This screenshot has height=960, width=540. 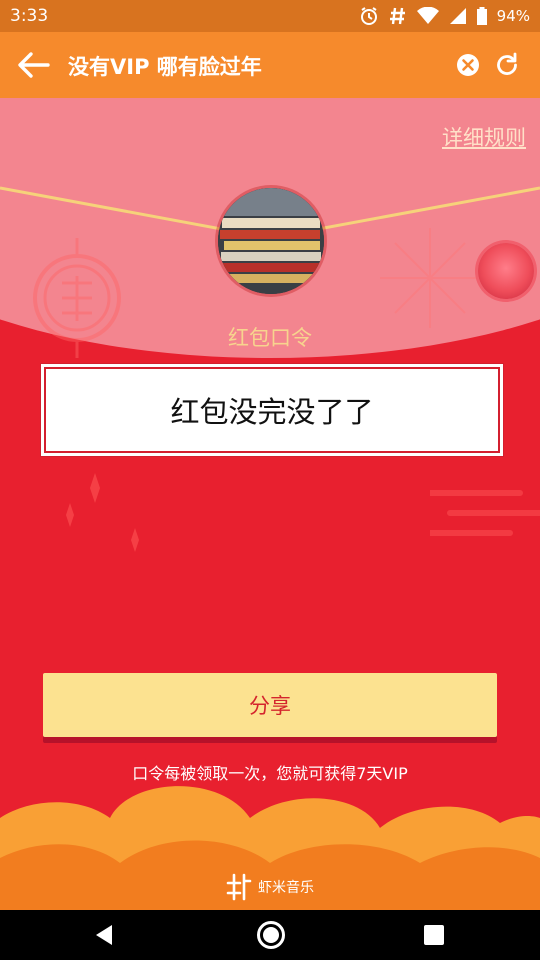 I want to click on token-text: 红包没完没了了, so click(x=272, y=412).